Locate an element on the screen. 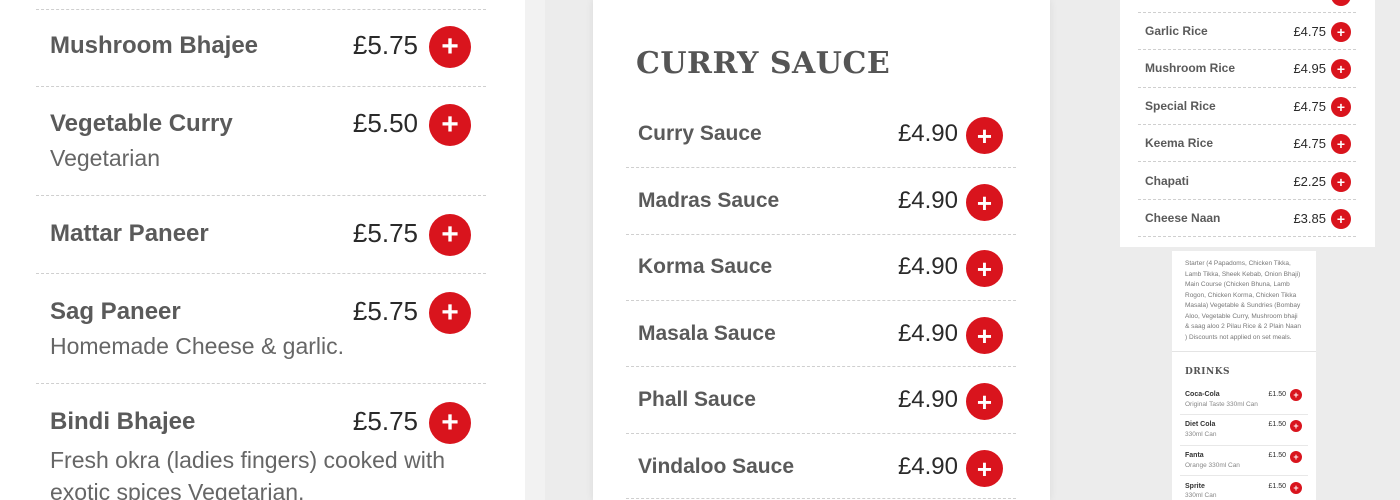  item-description: Vegetarian is located at coordinates (105, 158).